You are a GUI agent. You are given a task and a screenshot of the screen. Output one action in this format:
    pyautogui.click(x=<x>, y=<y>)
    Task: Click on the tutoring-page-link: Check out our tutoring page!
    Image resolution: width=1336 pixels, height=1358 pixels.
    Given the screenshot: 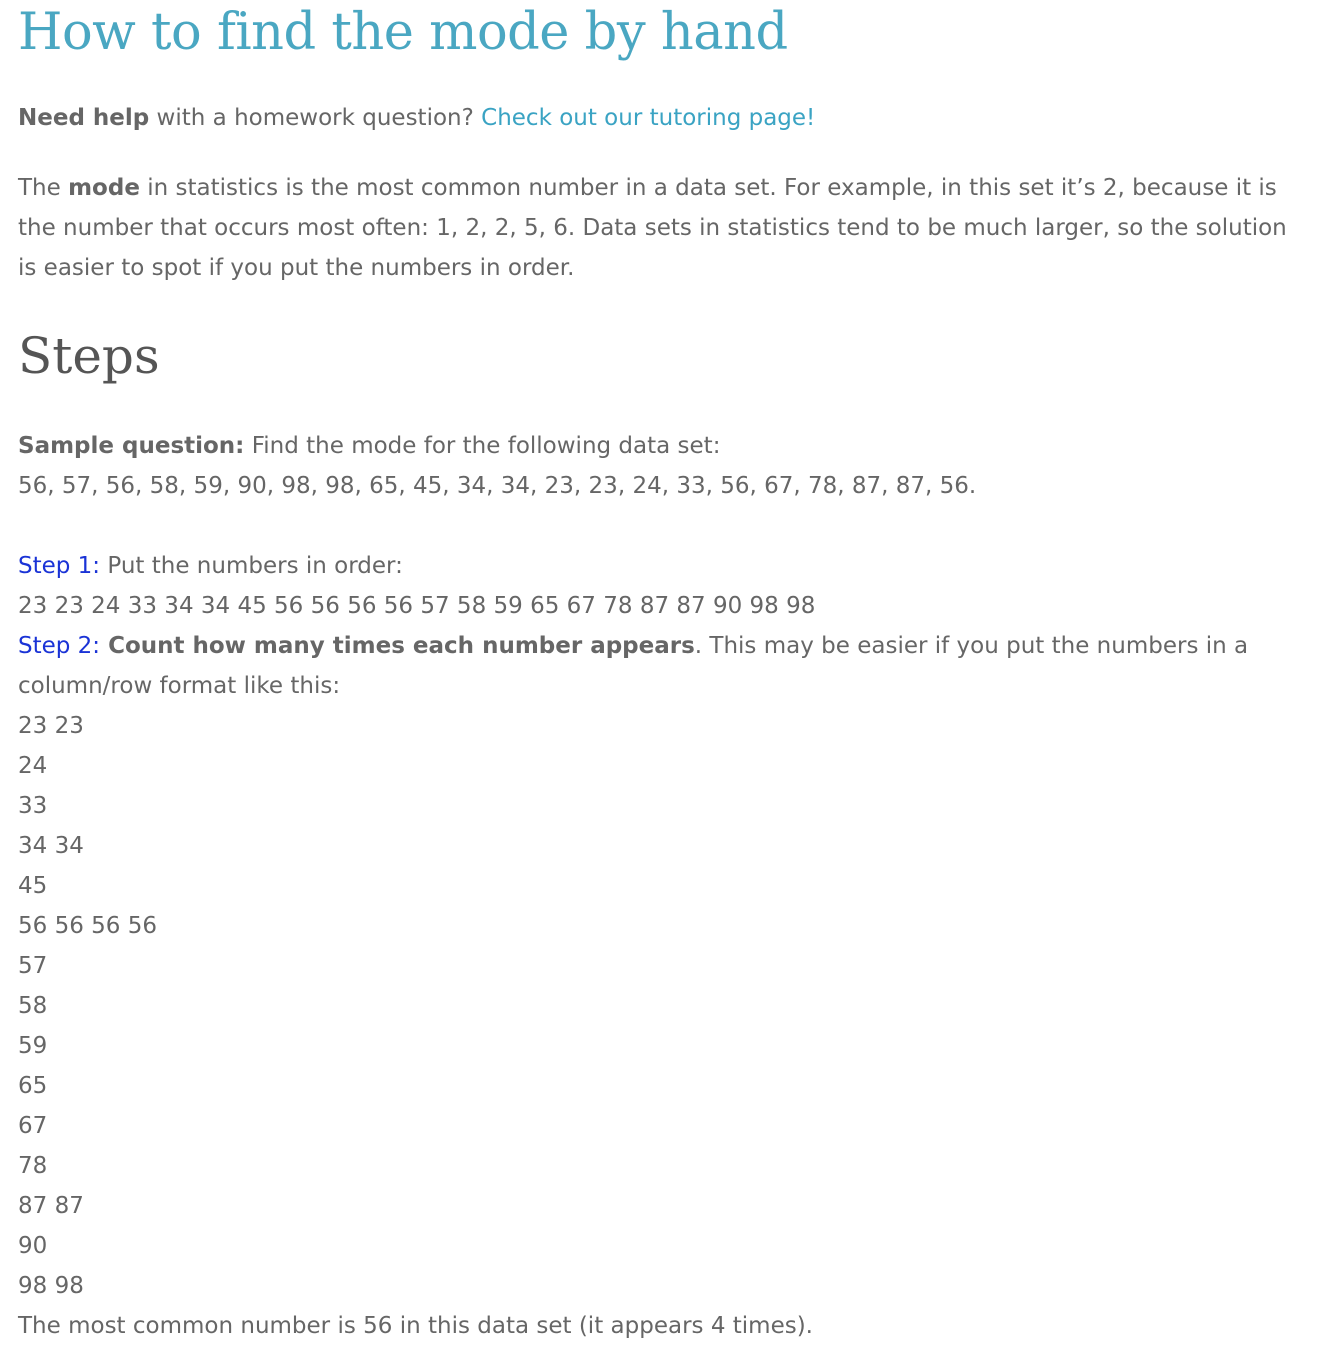 What is the action you would take?
    pyautogui.click(x=648, y=118)
    